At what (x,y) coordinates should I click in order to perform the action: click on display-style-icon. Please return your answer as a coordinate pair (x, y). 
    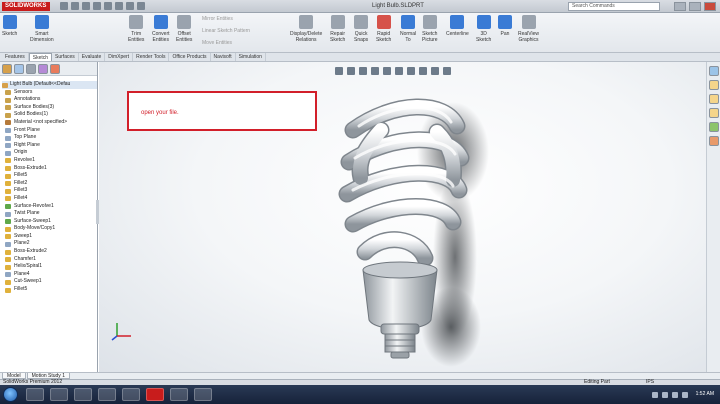
    Looking at the image, I should click on (399, 71).